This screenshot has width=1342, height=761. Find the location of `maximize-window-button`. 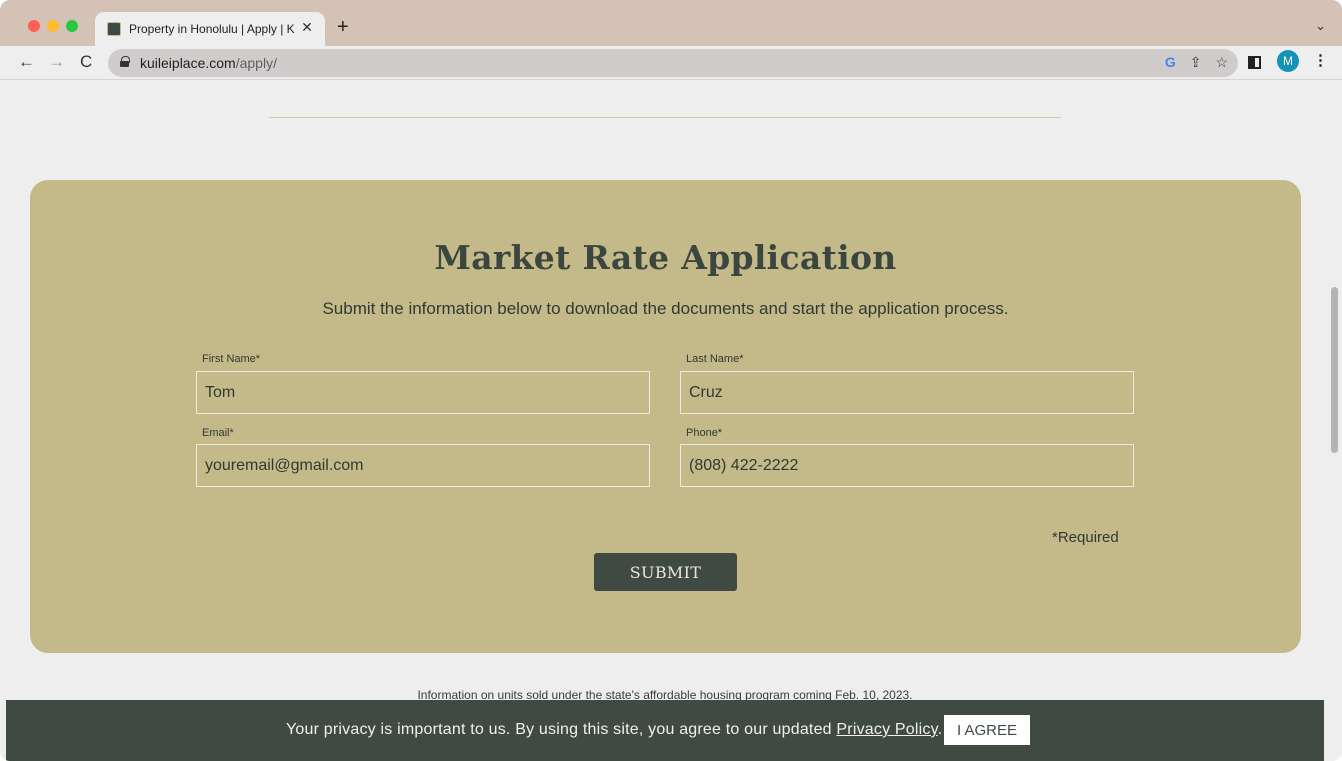

maximize-window-button is located at coordinates (72, 26).